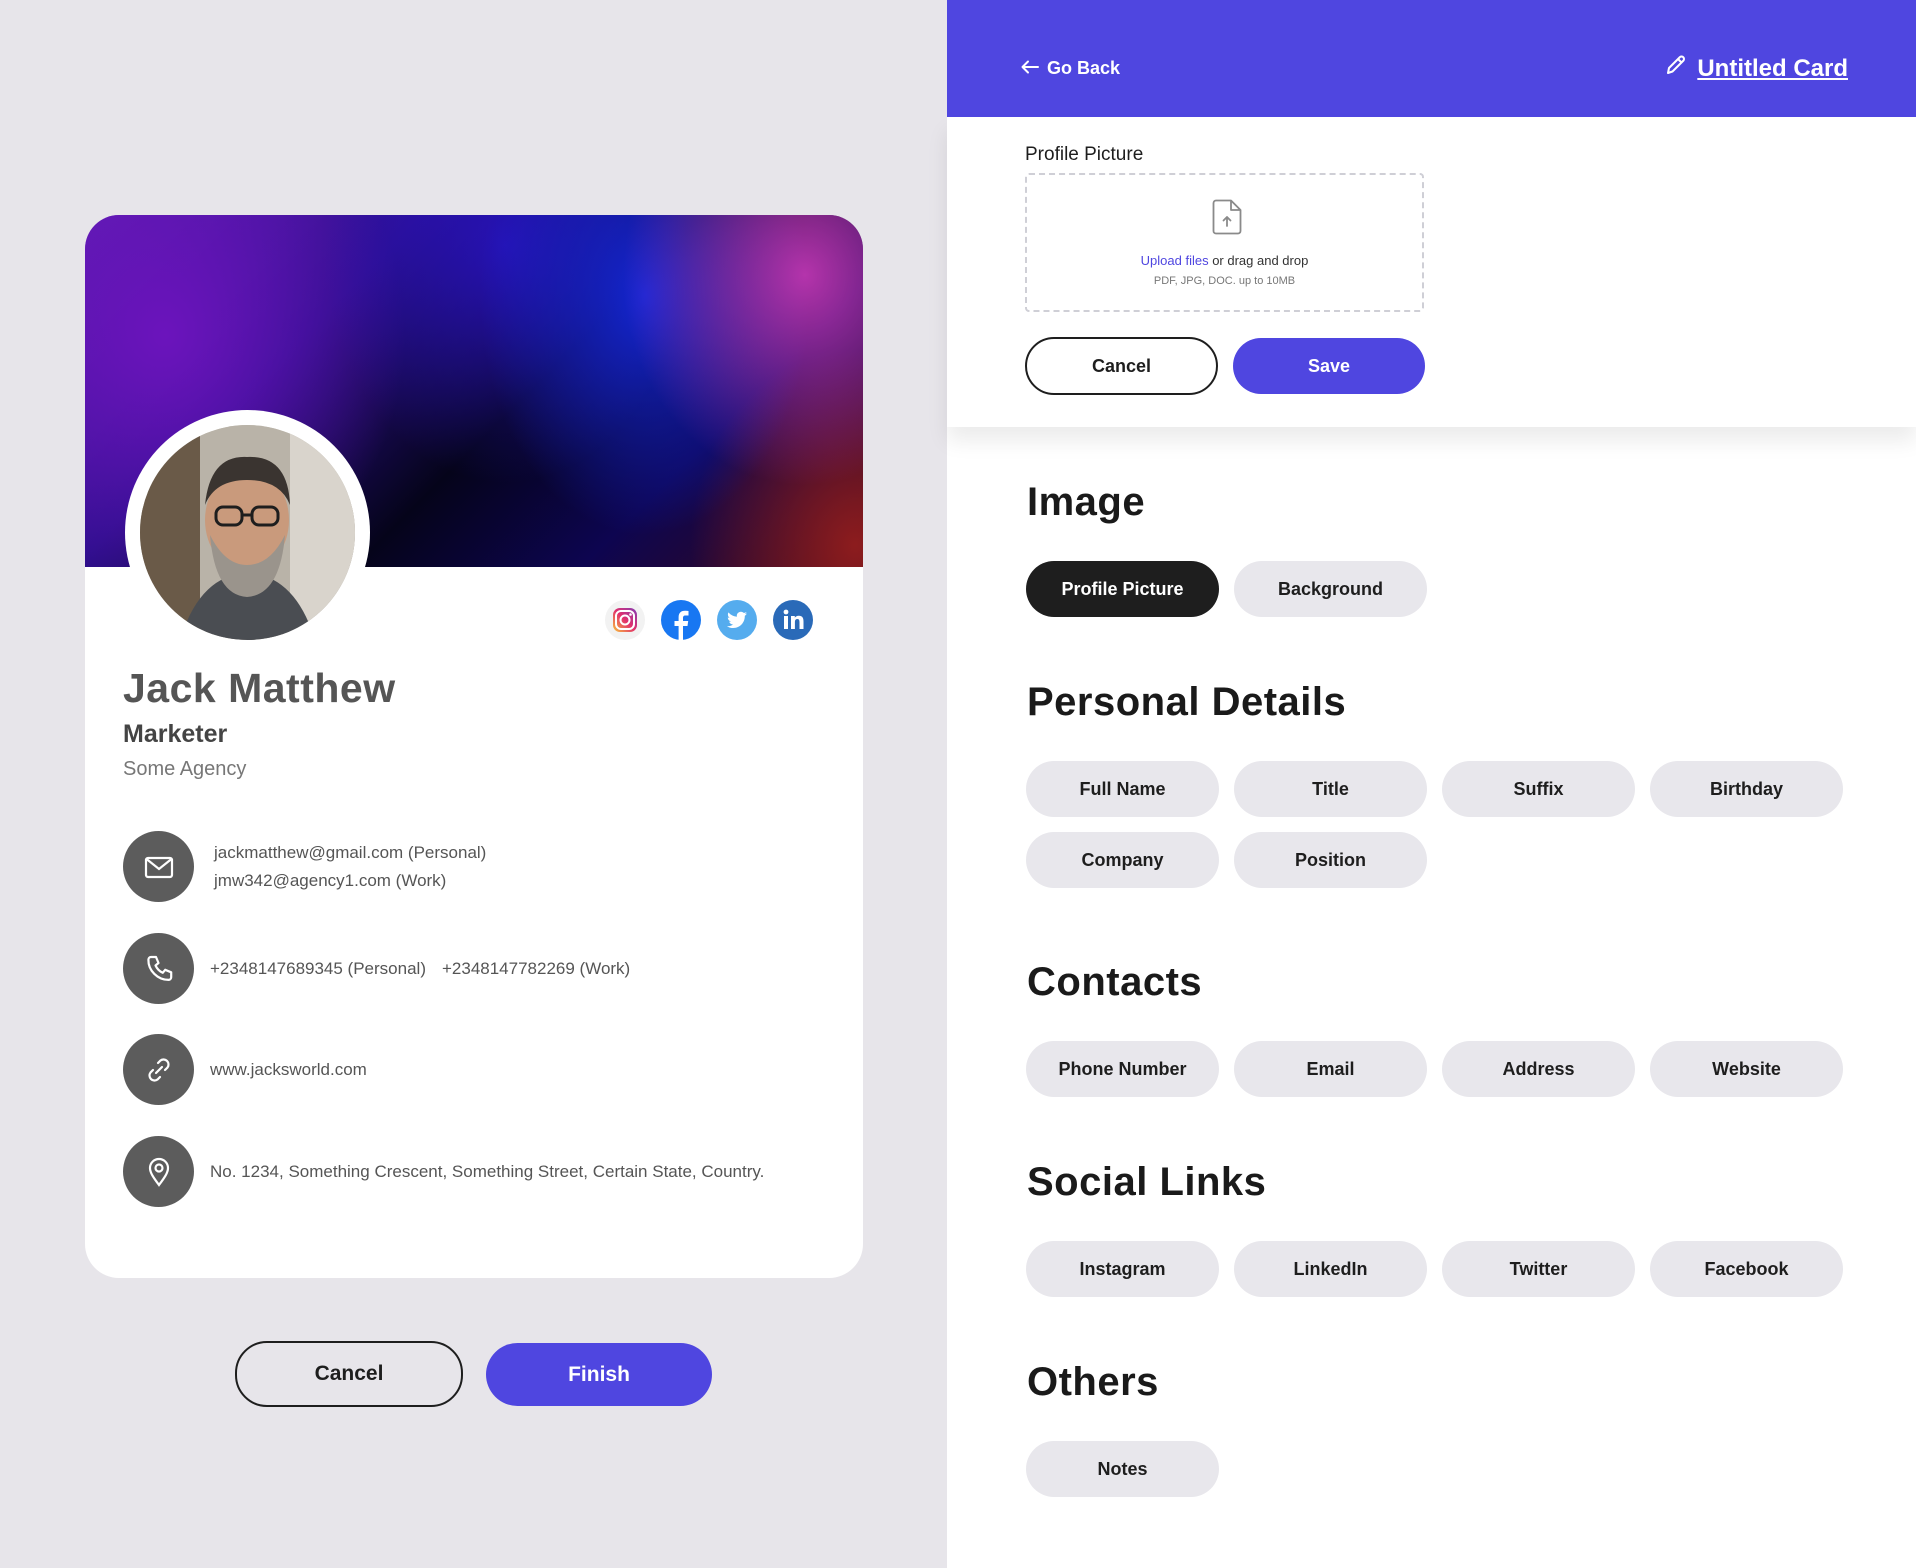 Image resolution: width=1916 pixels, height=1568 pixels. What do you see at coordinates (1122, 789) in the screenshot?
I see `chip-full-name: Full Name` at bounding box center [1122, 789].